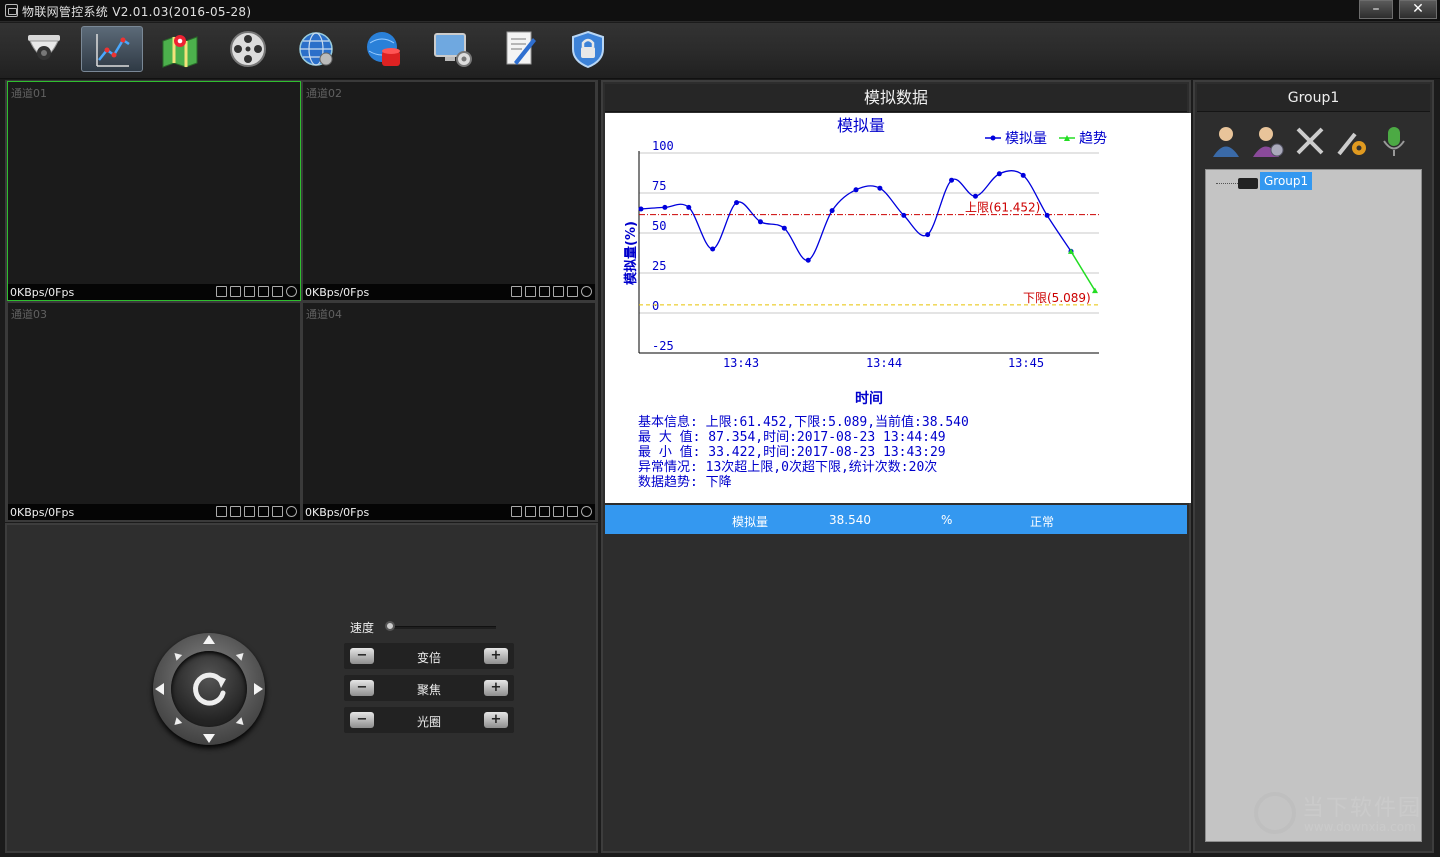 The image size is (1440, 857). What do you see at coordinates (663, 346) in the screenshot?
I see `y-tick-label: -25` at bounding box center [663, 346].